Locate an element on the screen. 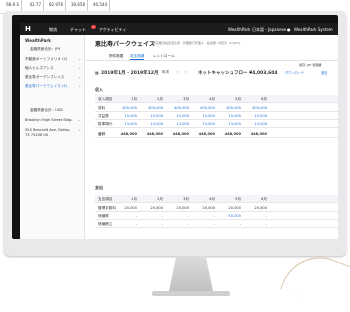 The width and height of the screenshot is (350, 312). net-cashflow-label: ネットキャッシュフロー ¥4,003,604 is located at coordinates (238, 73).